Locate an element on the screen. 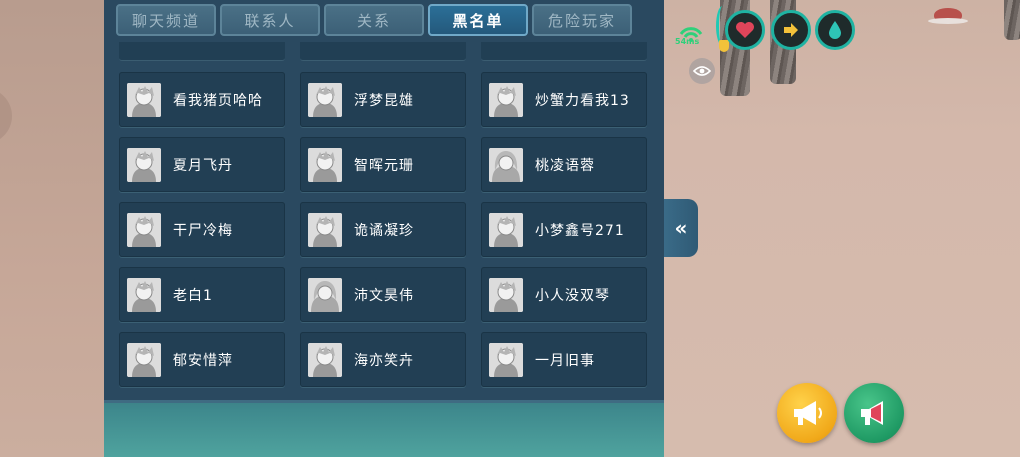 The height and width of the screenshot is (457, 1020). blacklist-card: 看我猪页哈哈 is located at coordinates (202, 99).